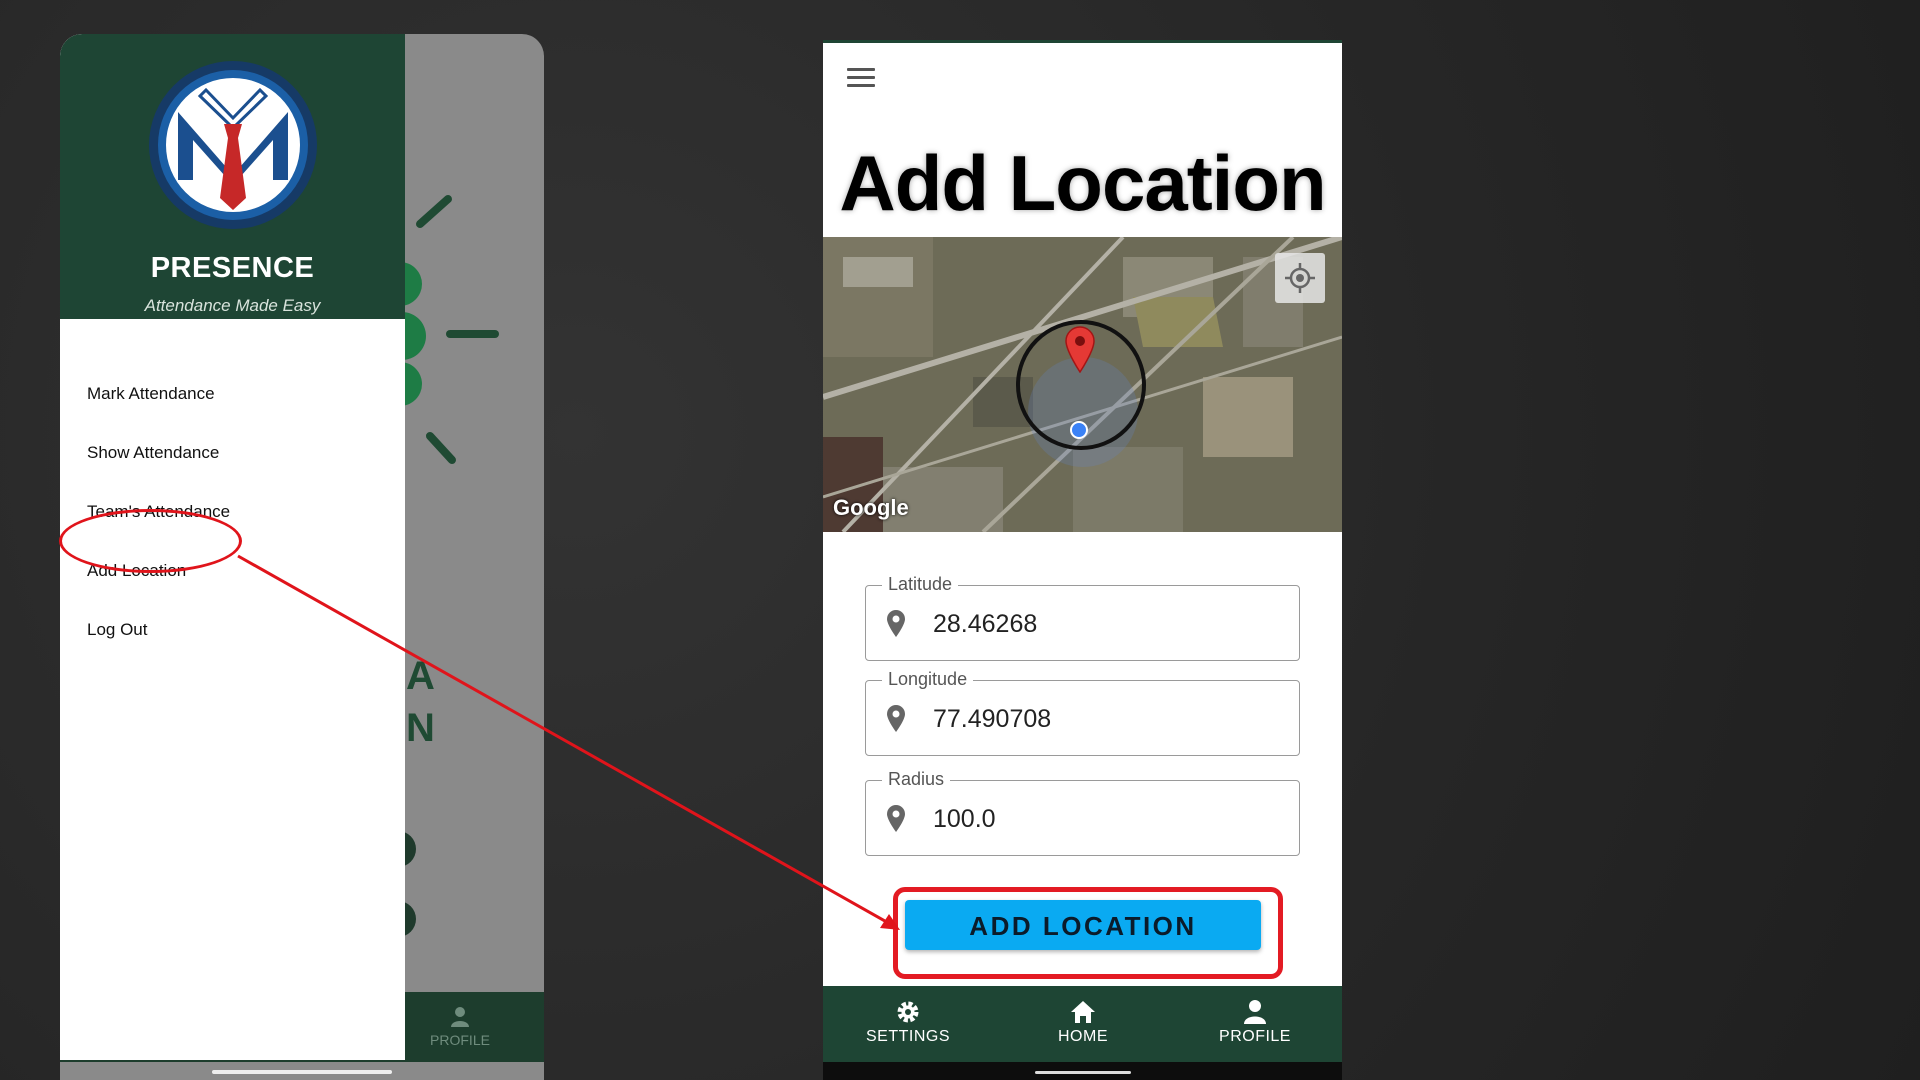 This screenshot has width=1920, height=1080. Describe the element at coordinates (150, 541) in the screenshot. I see `annotation-ellipse` at that location.